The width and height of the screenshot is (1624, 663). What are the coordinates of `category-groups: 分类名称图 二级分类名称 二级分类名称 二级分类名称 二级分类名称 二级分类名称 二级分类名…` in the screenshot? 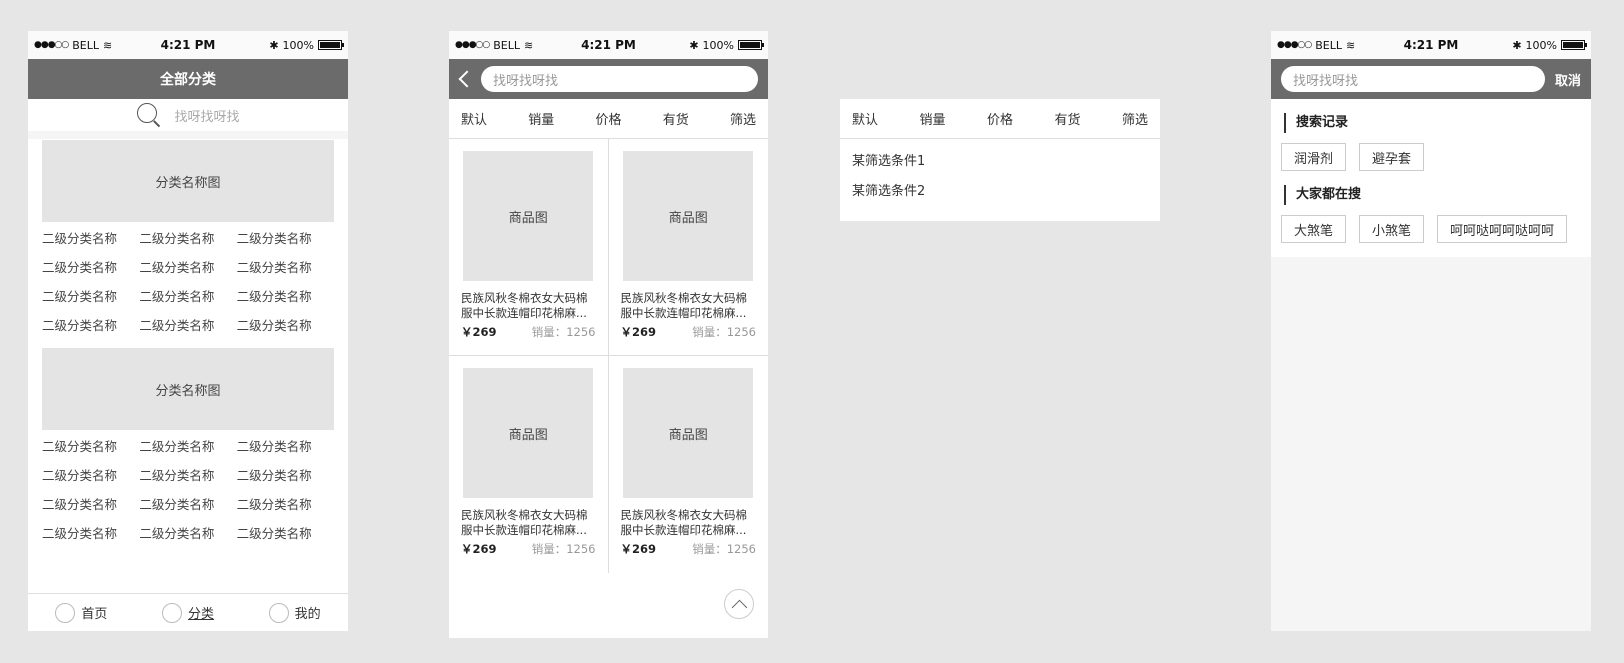 It's located at (188, 344).